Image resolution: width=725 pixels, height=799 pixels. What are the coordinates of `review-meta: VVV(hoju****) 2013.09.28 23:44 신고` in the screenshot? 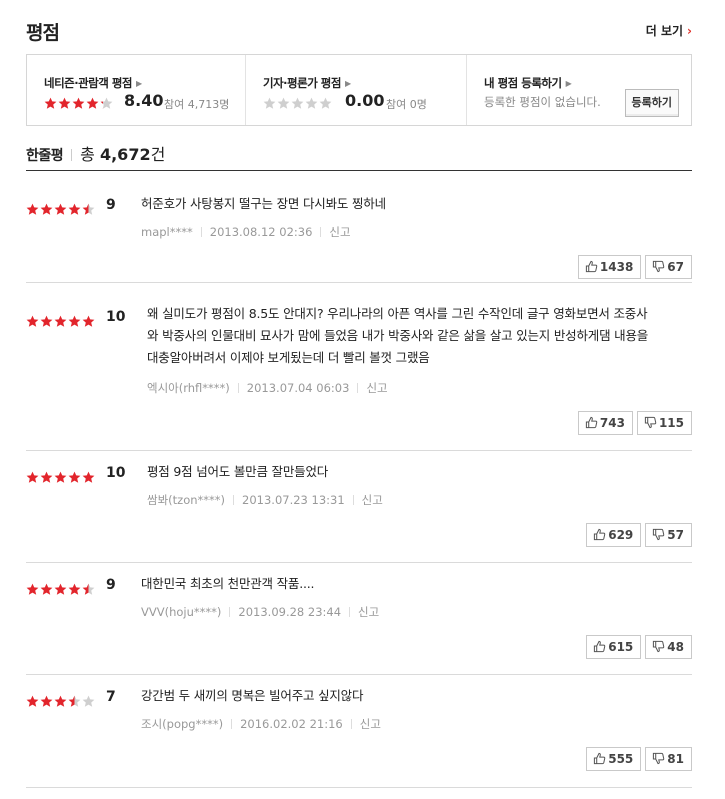 It's located at (260, 612).